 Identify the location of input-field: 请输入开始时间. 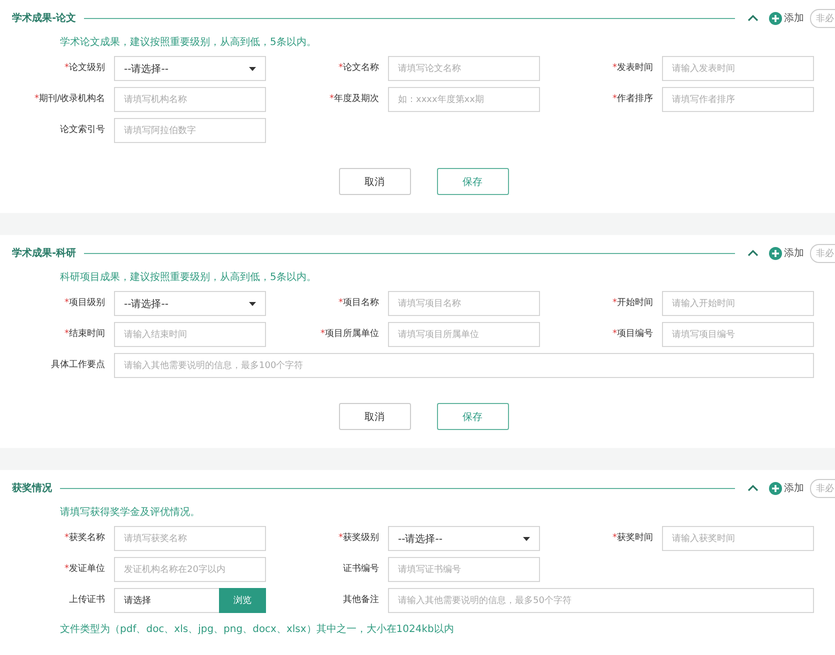
(738, 303).